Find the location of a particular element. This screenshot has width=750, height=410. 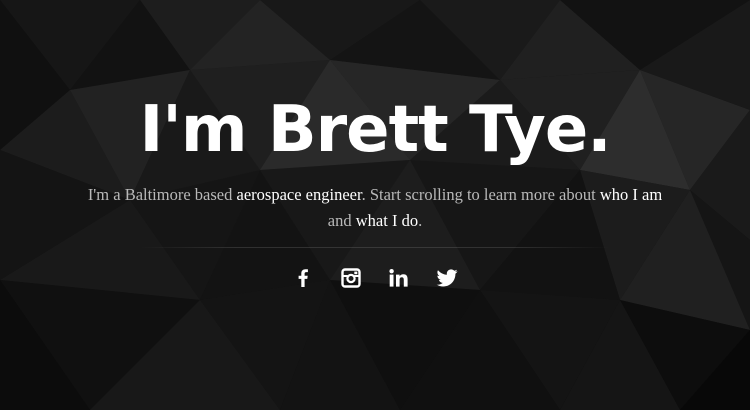

what-i-do-link: what I do is located at coordinates (387, 220).